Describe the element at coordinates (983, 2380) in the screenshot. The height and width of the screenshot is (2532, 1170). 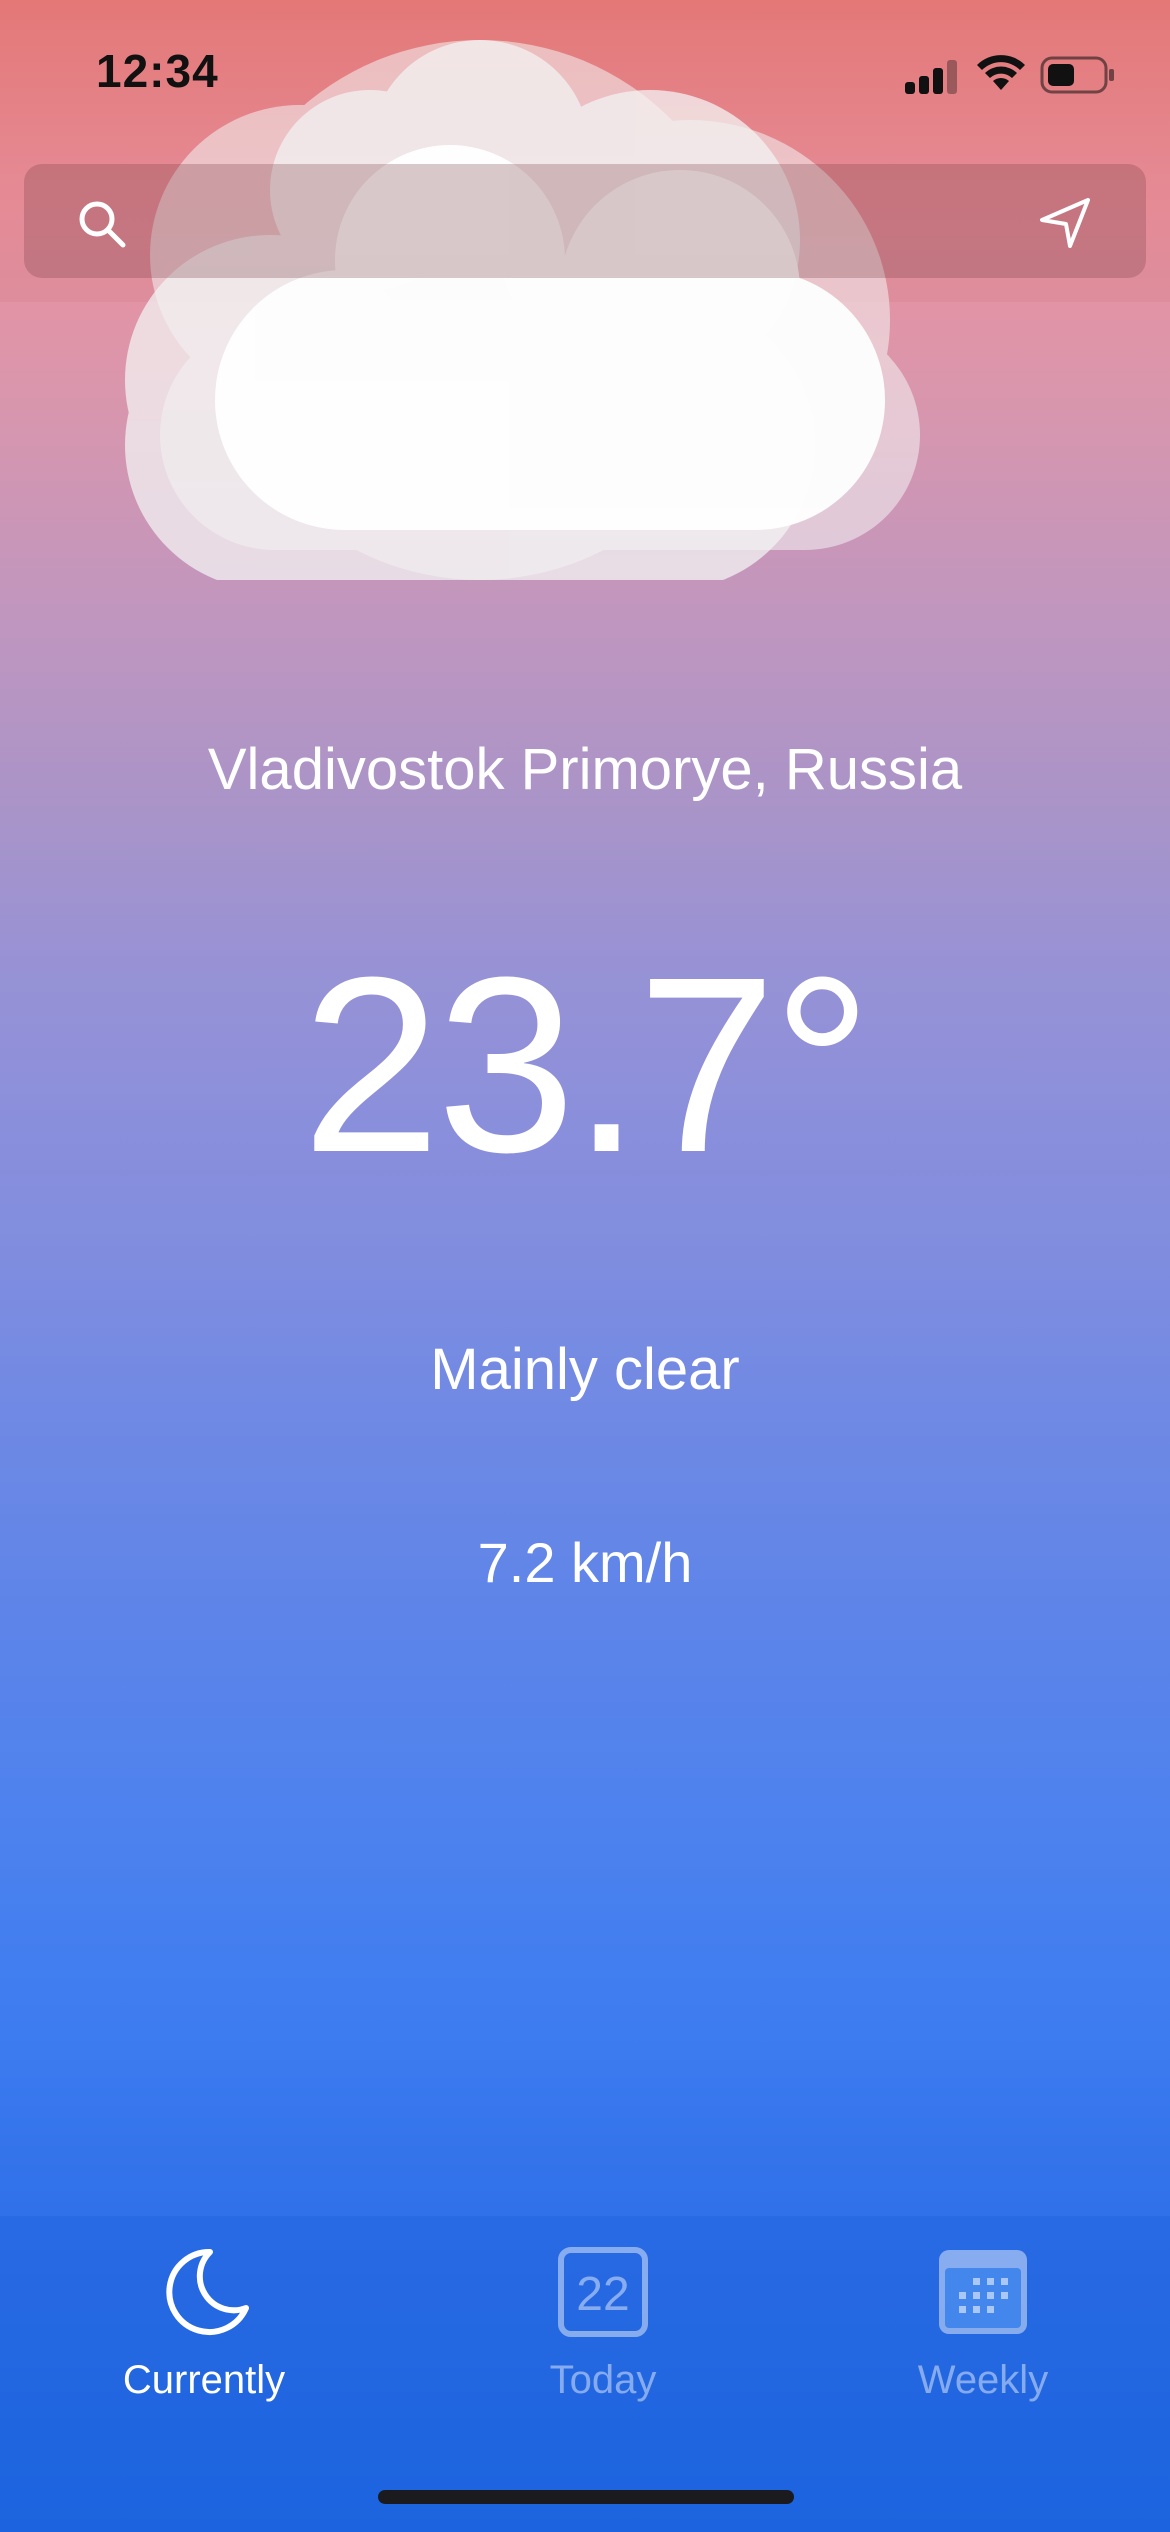
I see `tab-weekly-label: Weekly` at that location.